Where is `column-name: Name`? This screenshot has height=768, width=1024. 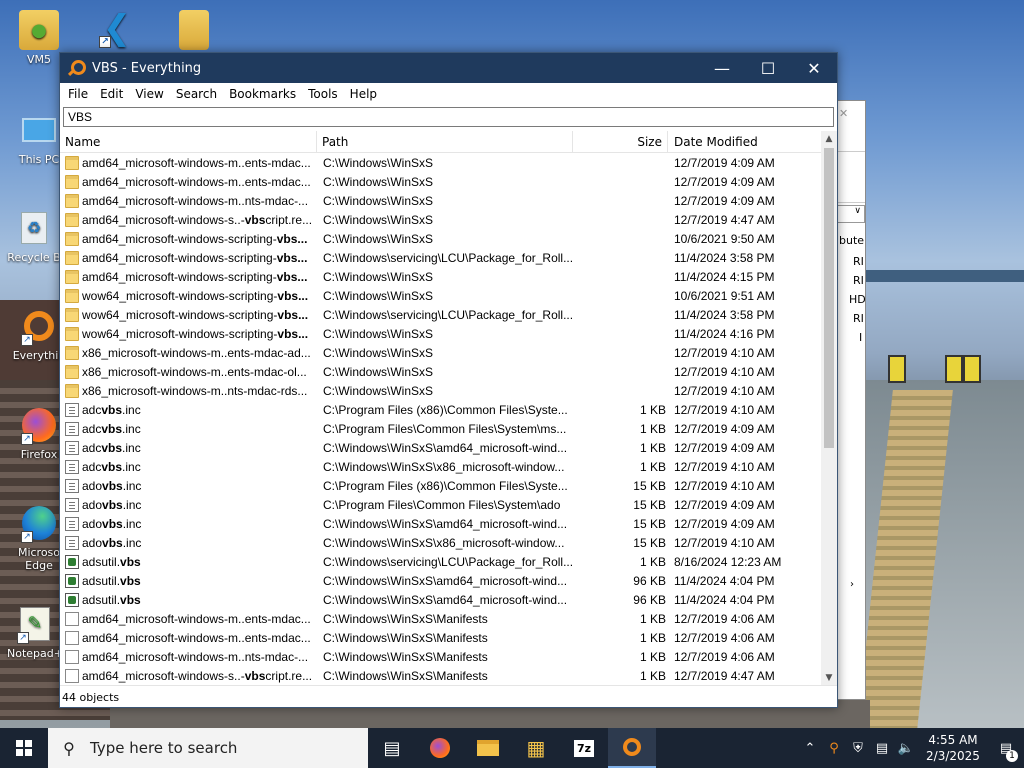
column-name: Name is located at coordinates (82, 142).